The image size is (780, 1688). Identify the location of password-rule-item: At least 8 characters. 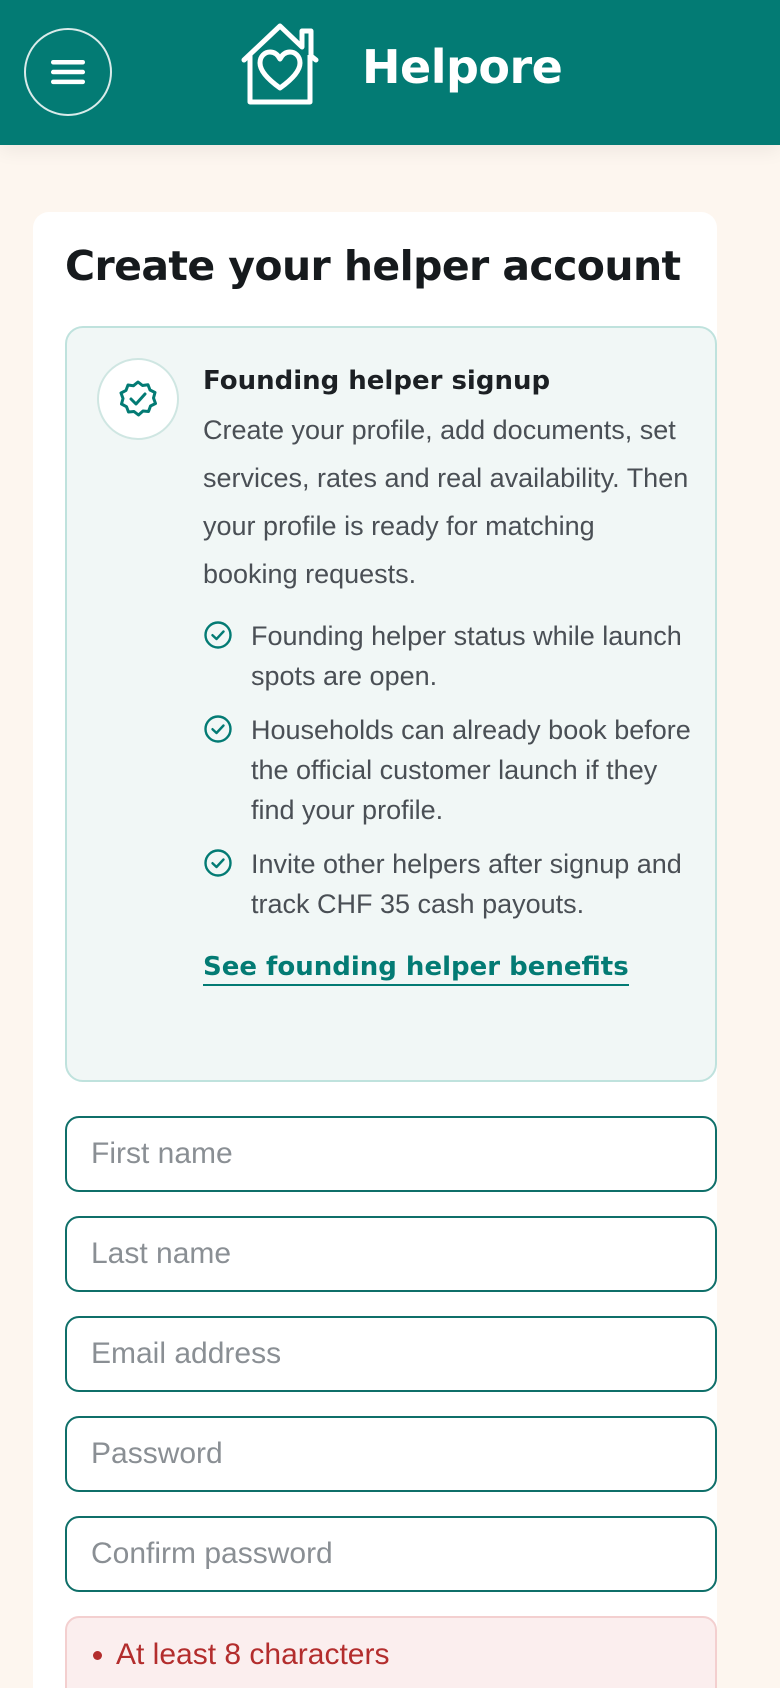
(241, 1655).